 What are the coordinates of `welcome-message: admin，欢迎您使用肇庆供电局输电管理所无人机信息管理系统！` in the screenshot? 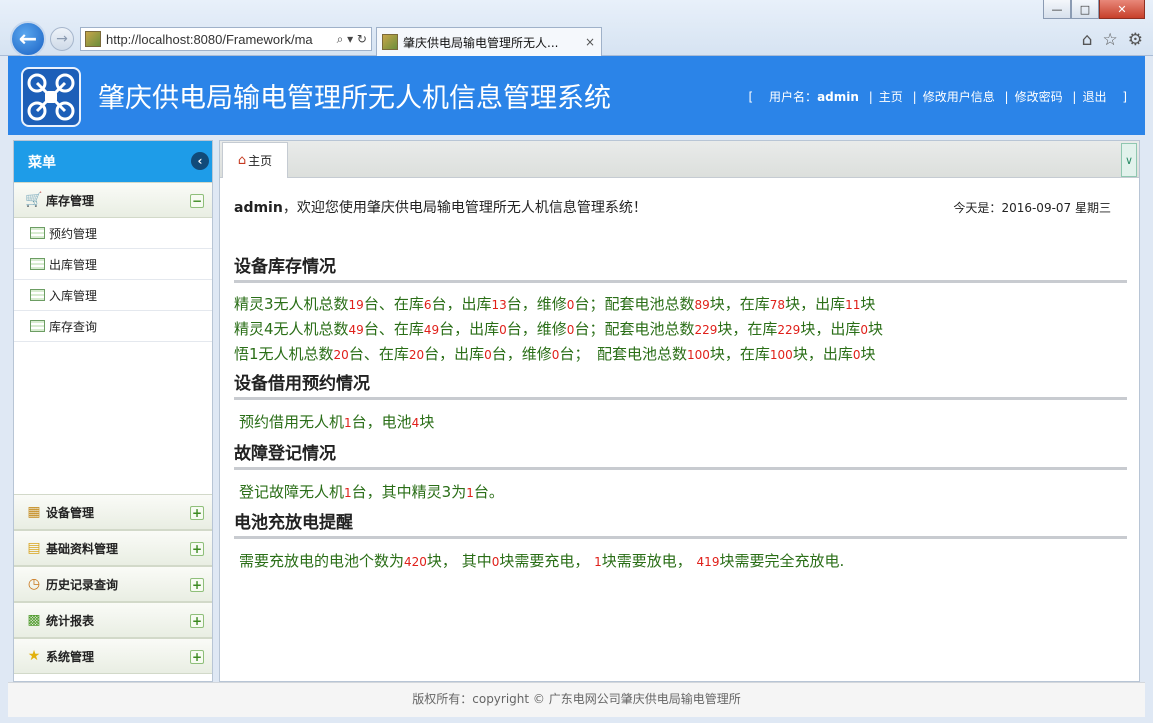 It's located at (440, 207).